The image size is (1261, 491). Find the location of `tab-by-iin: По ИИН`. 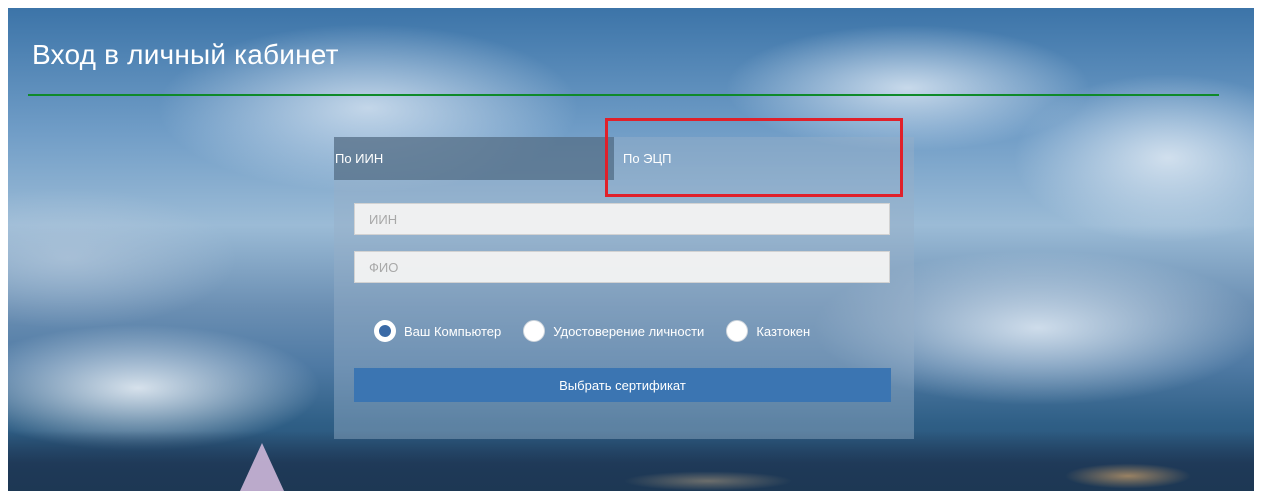

tab-by-iin: По ИИН is located at coordinates (474, 158).